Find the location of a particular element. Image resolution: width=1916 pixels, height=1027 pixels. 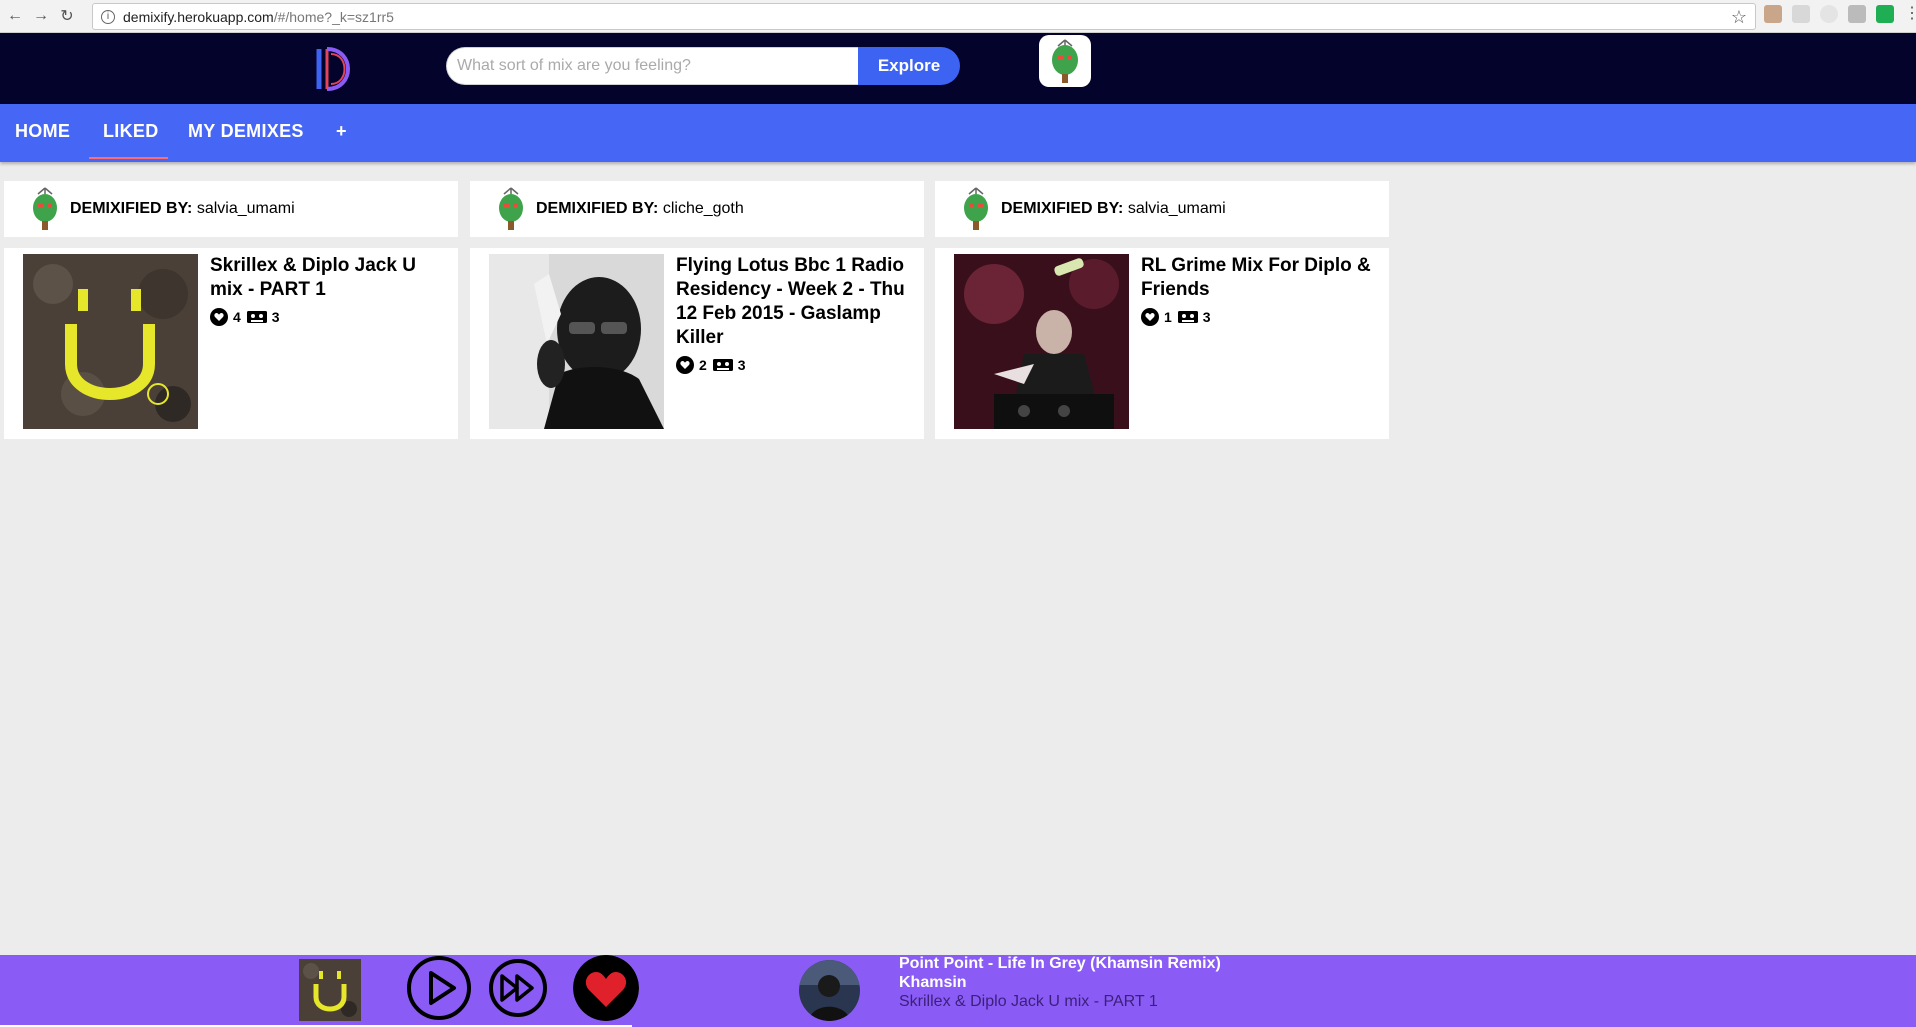

like-count: 2 is located at coordinates (703, 365).